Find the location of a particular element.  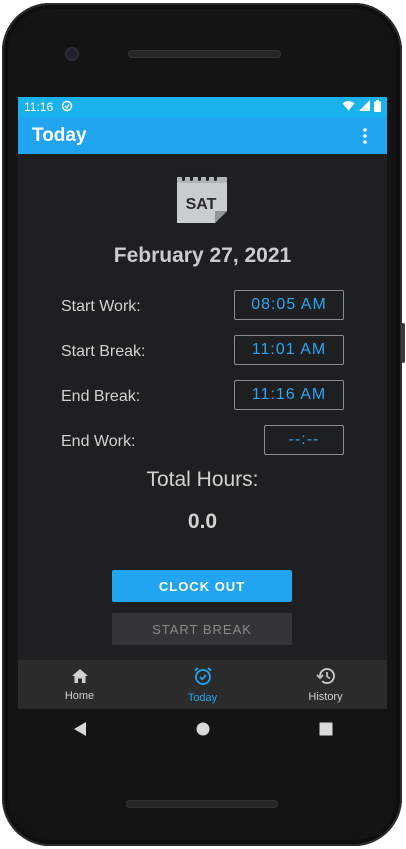

top-speaker is located at coordinates (204, 54).